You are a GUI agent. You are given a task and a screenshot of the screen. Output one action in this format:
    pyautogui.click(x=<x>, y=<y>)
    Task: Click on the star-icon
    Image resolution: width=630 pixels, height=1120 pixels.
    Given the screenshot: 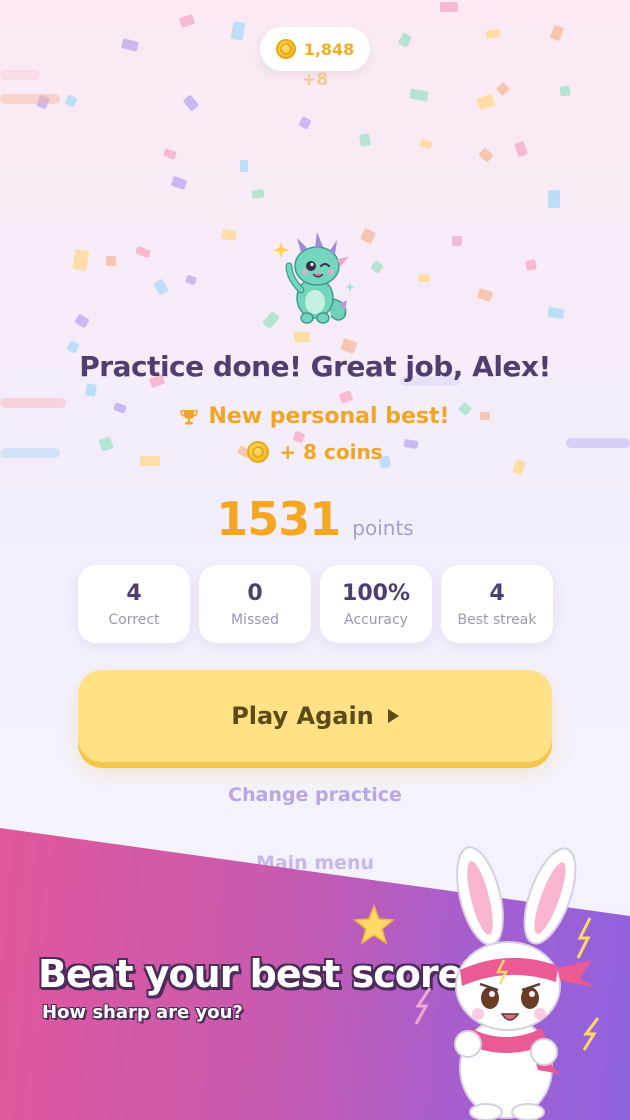 What is the action you would take?
    pyautogui.click(x=374, y=925)
    